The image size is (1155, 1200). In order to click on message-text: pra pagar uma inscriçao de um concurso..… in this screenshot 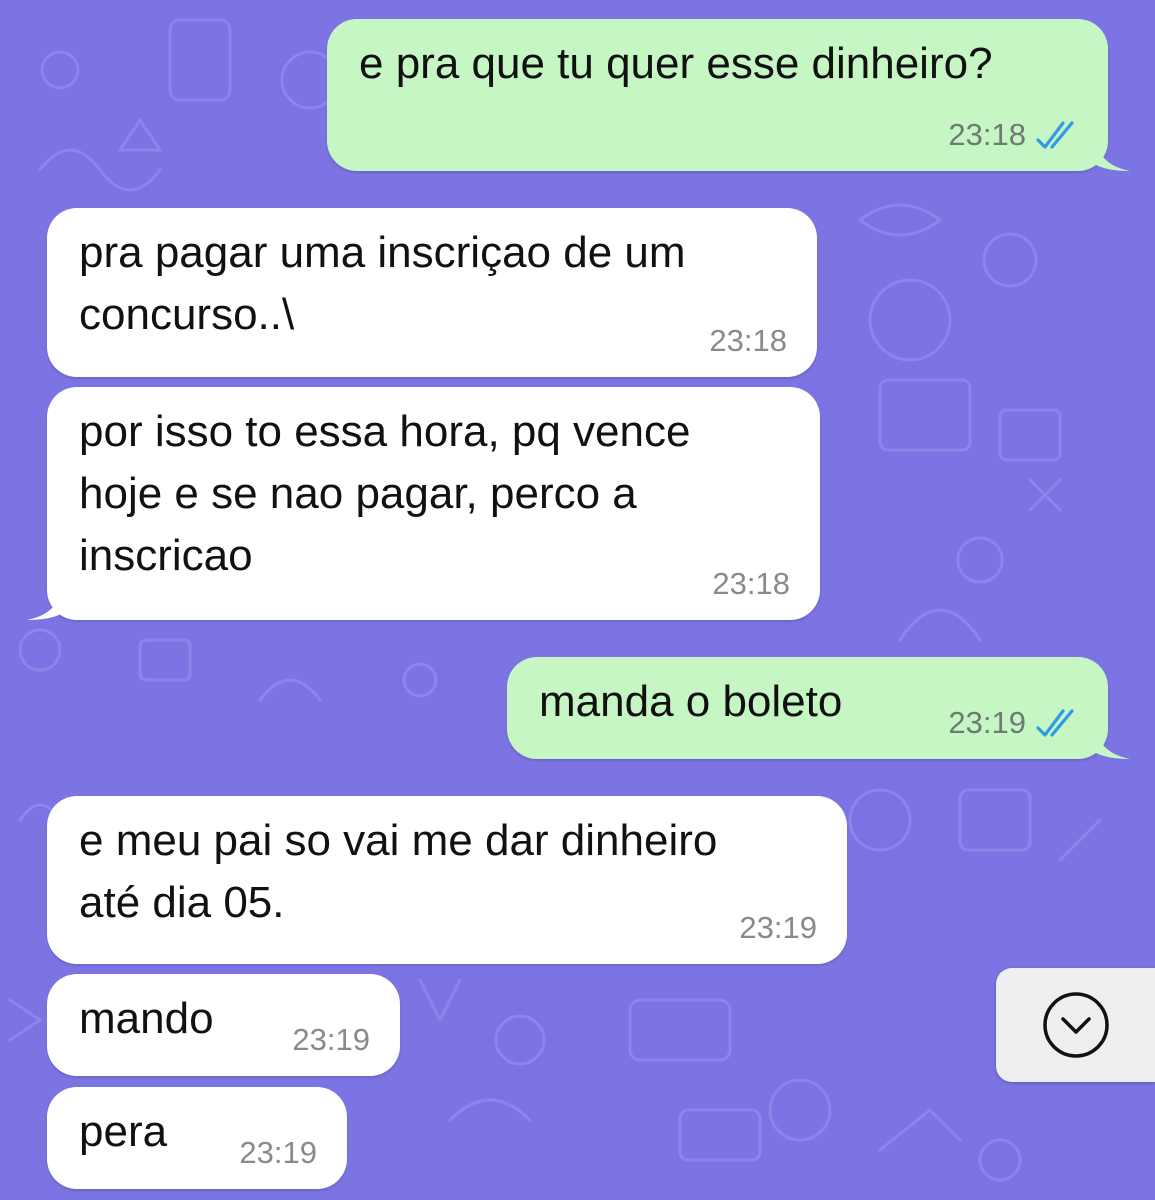, I will do `click(382, 283)`.